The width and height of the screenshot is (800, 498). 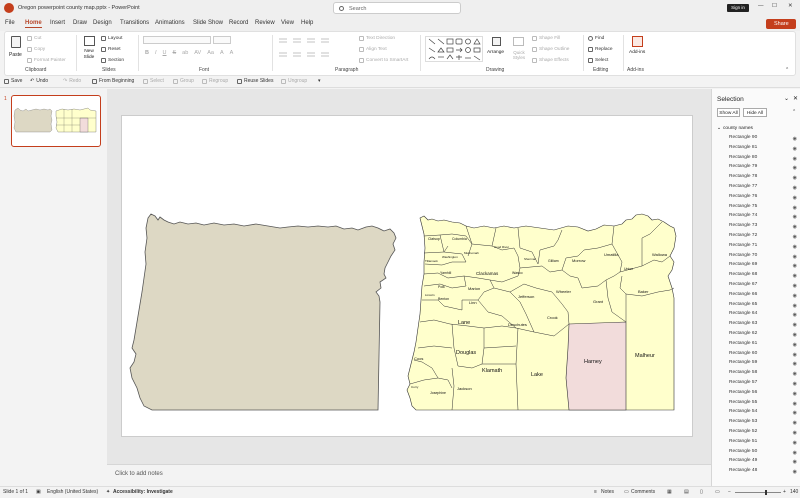 I want to click on tab-record: Record, so click(x=238, y=23).